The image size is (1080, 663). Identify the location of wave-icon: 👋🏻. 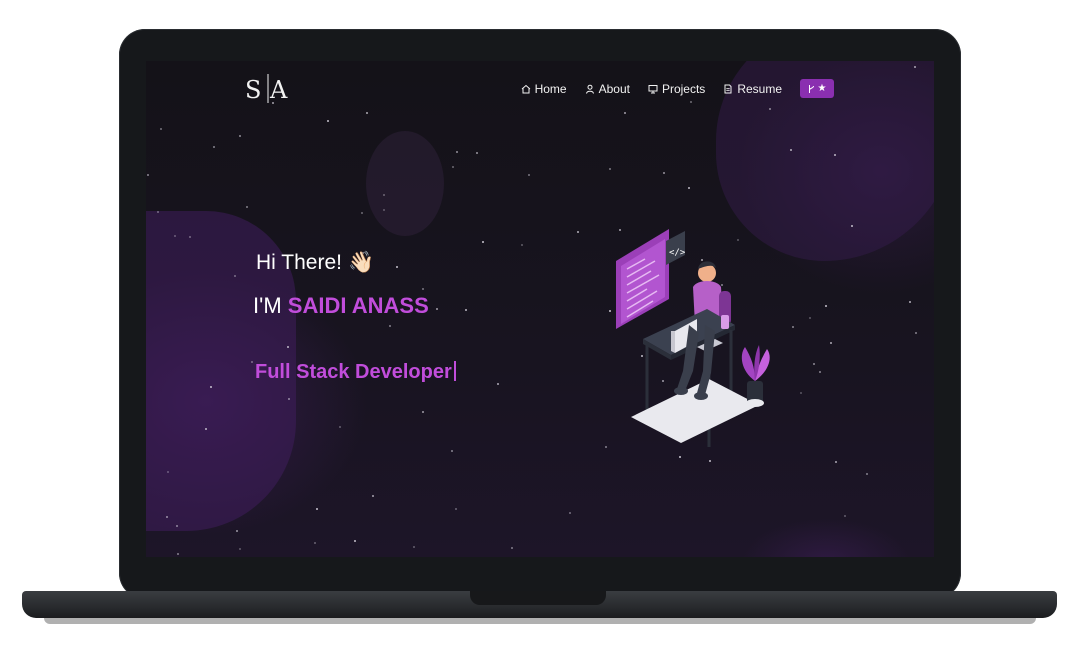
(361, 262).